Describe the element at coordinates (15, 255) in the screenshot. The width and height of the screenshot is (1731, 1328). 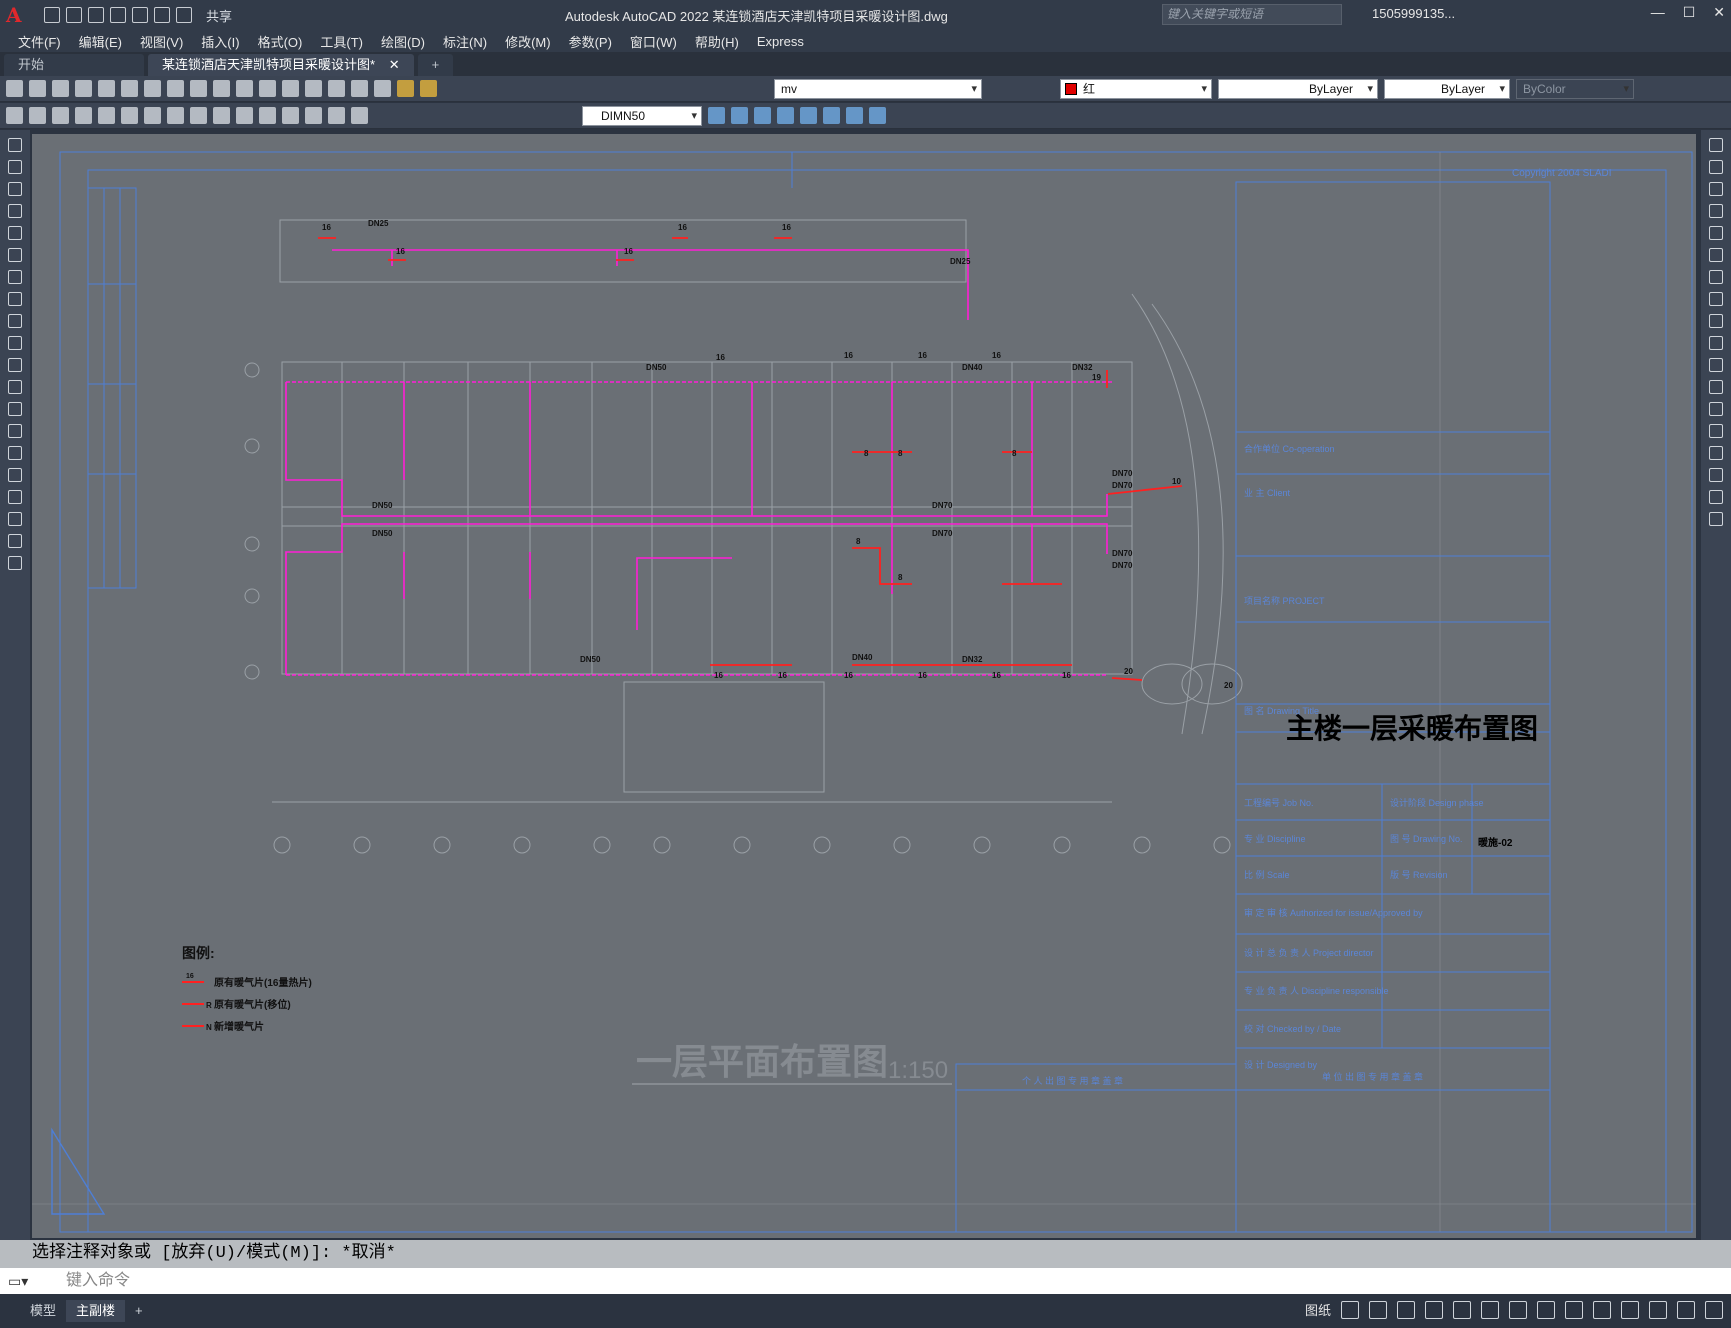
I see `arc-icon` at that location.